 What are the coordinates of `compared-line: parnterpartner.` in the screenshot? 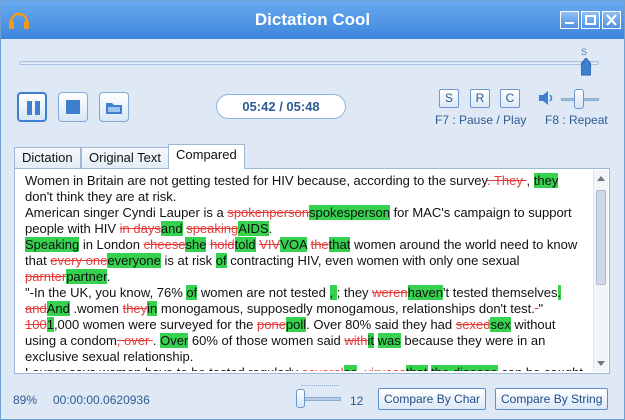 It's located at (309, 277).